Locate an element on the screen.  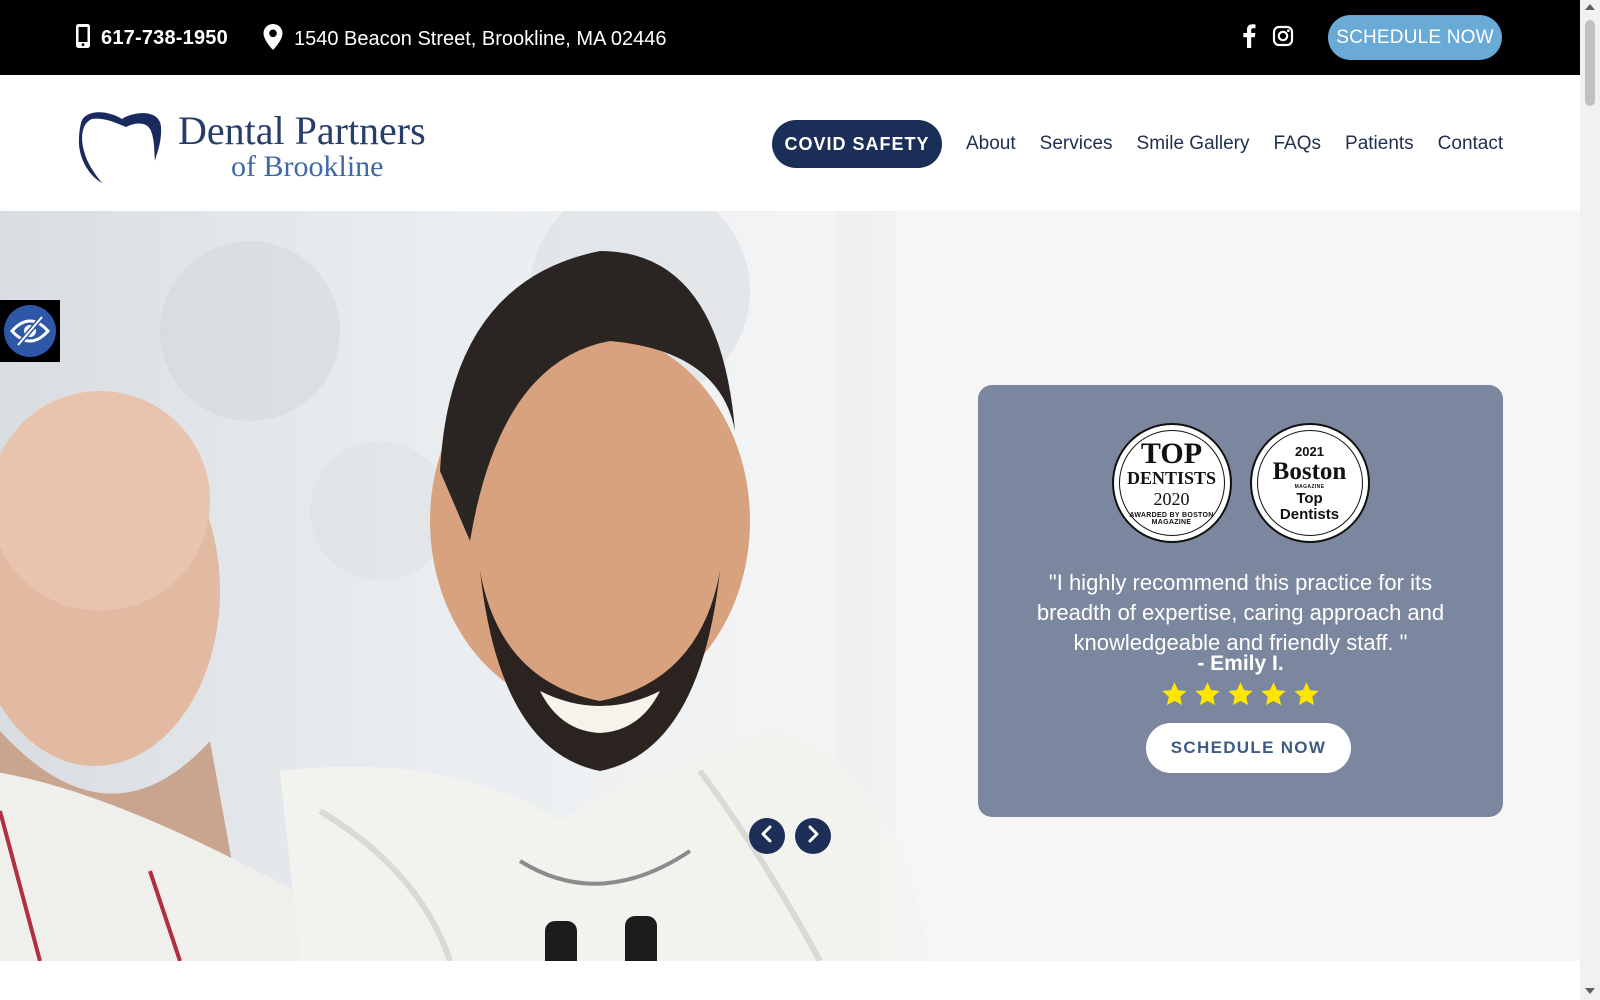
instagram-icon is located at coordinates (1283, 38).